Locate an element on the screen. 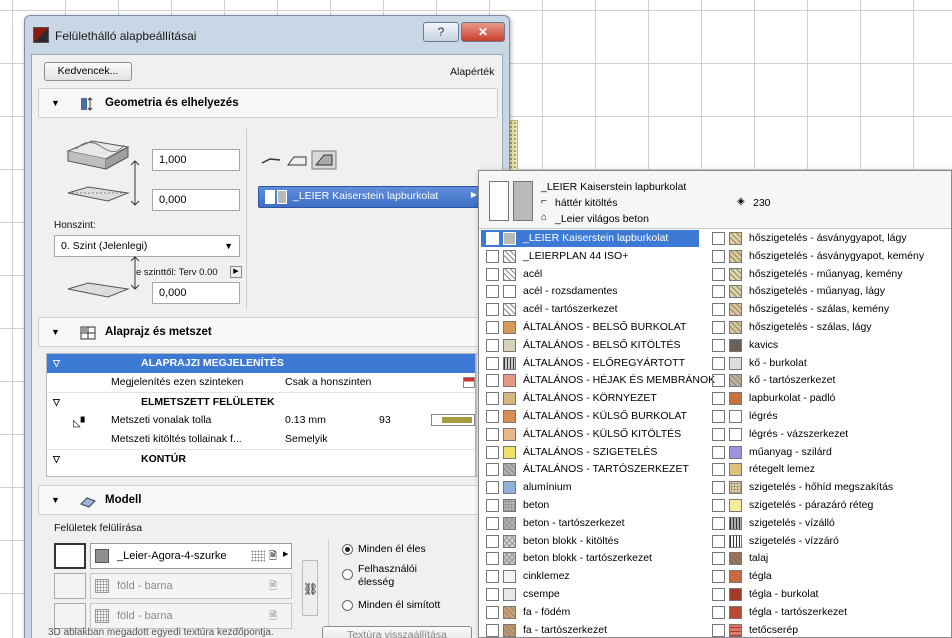  surface-list-item: fa - födém is located at coordinates (590, 612).